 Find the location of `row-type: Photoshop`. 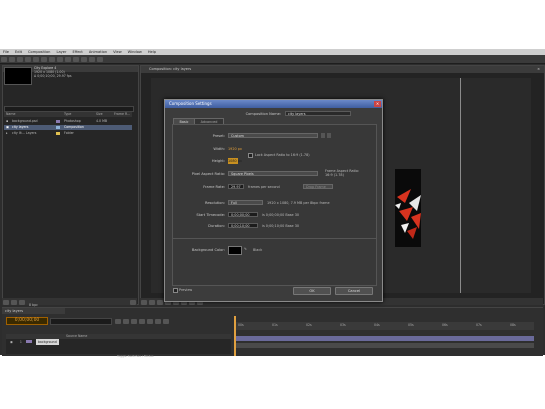

row-type: Photoshop is located at coordinates (72, 121).